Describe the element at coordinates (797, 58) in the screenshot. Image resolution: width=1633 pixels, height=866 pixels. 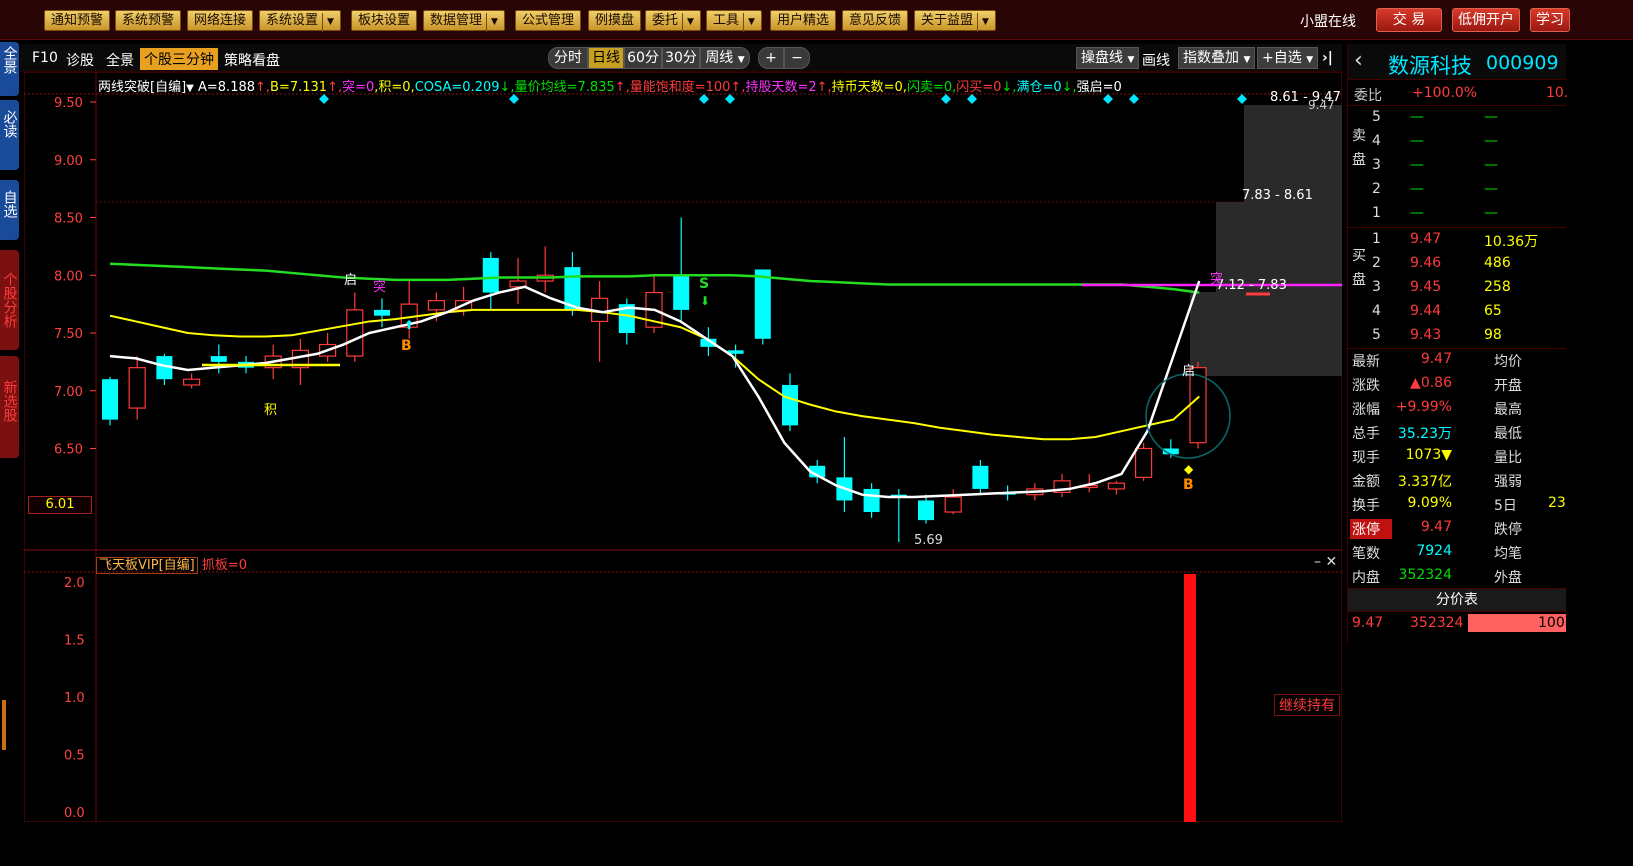
I see `zoom-out-button: −` at that location.